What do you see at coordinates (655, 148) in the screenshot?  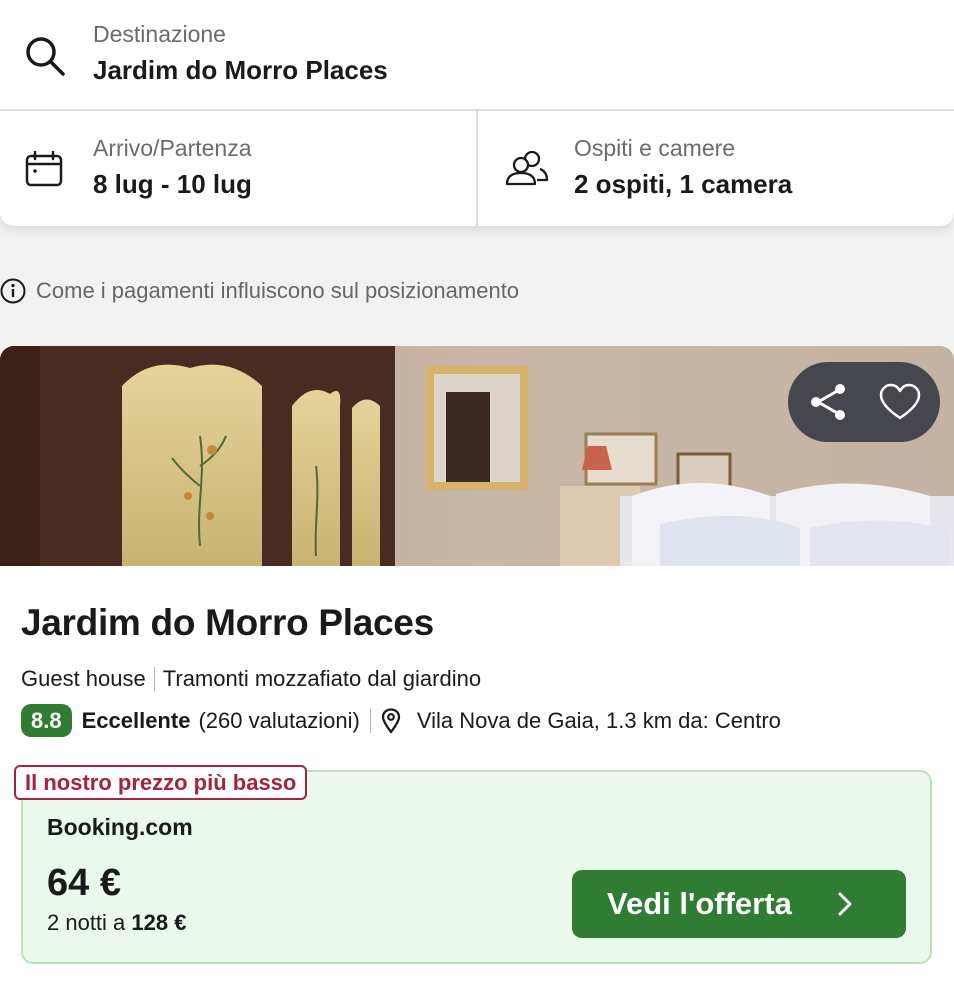 I see `guests-label: Ospiti e camere` at bounding box center [655, 148].